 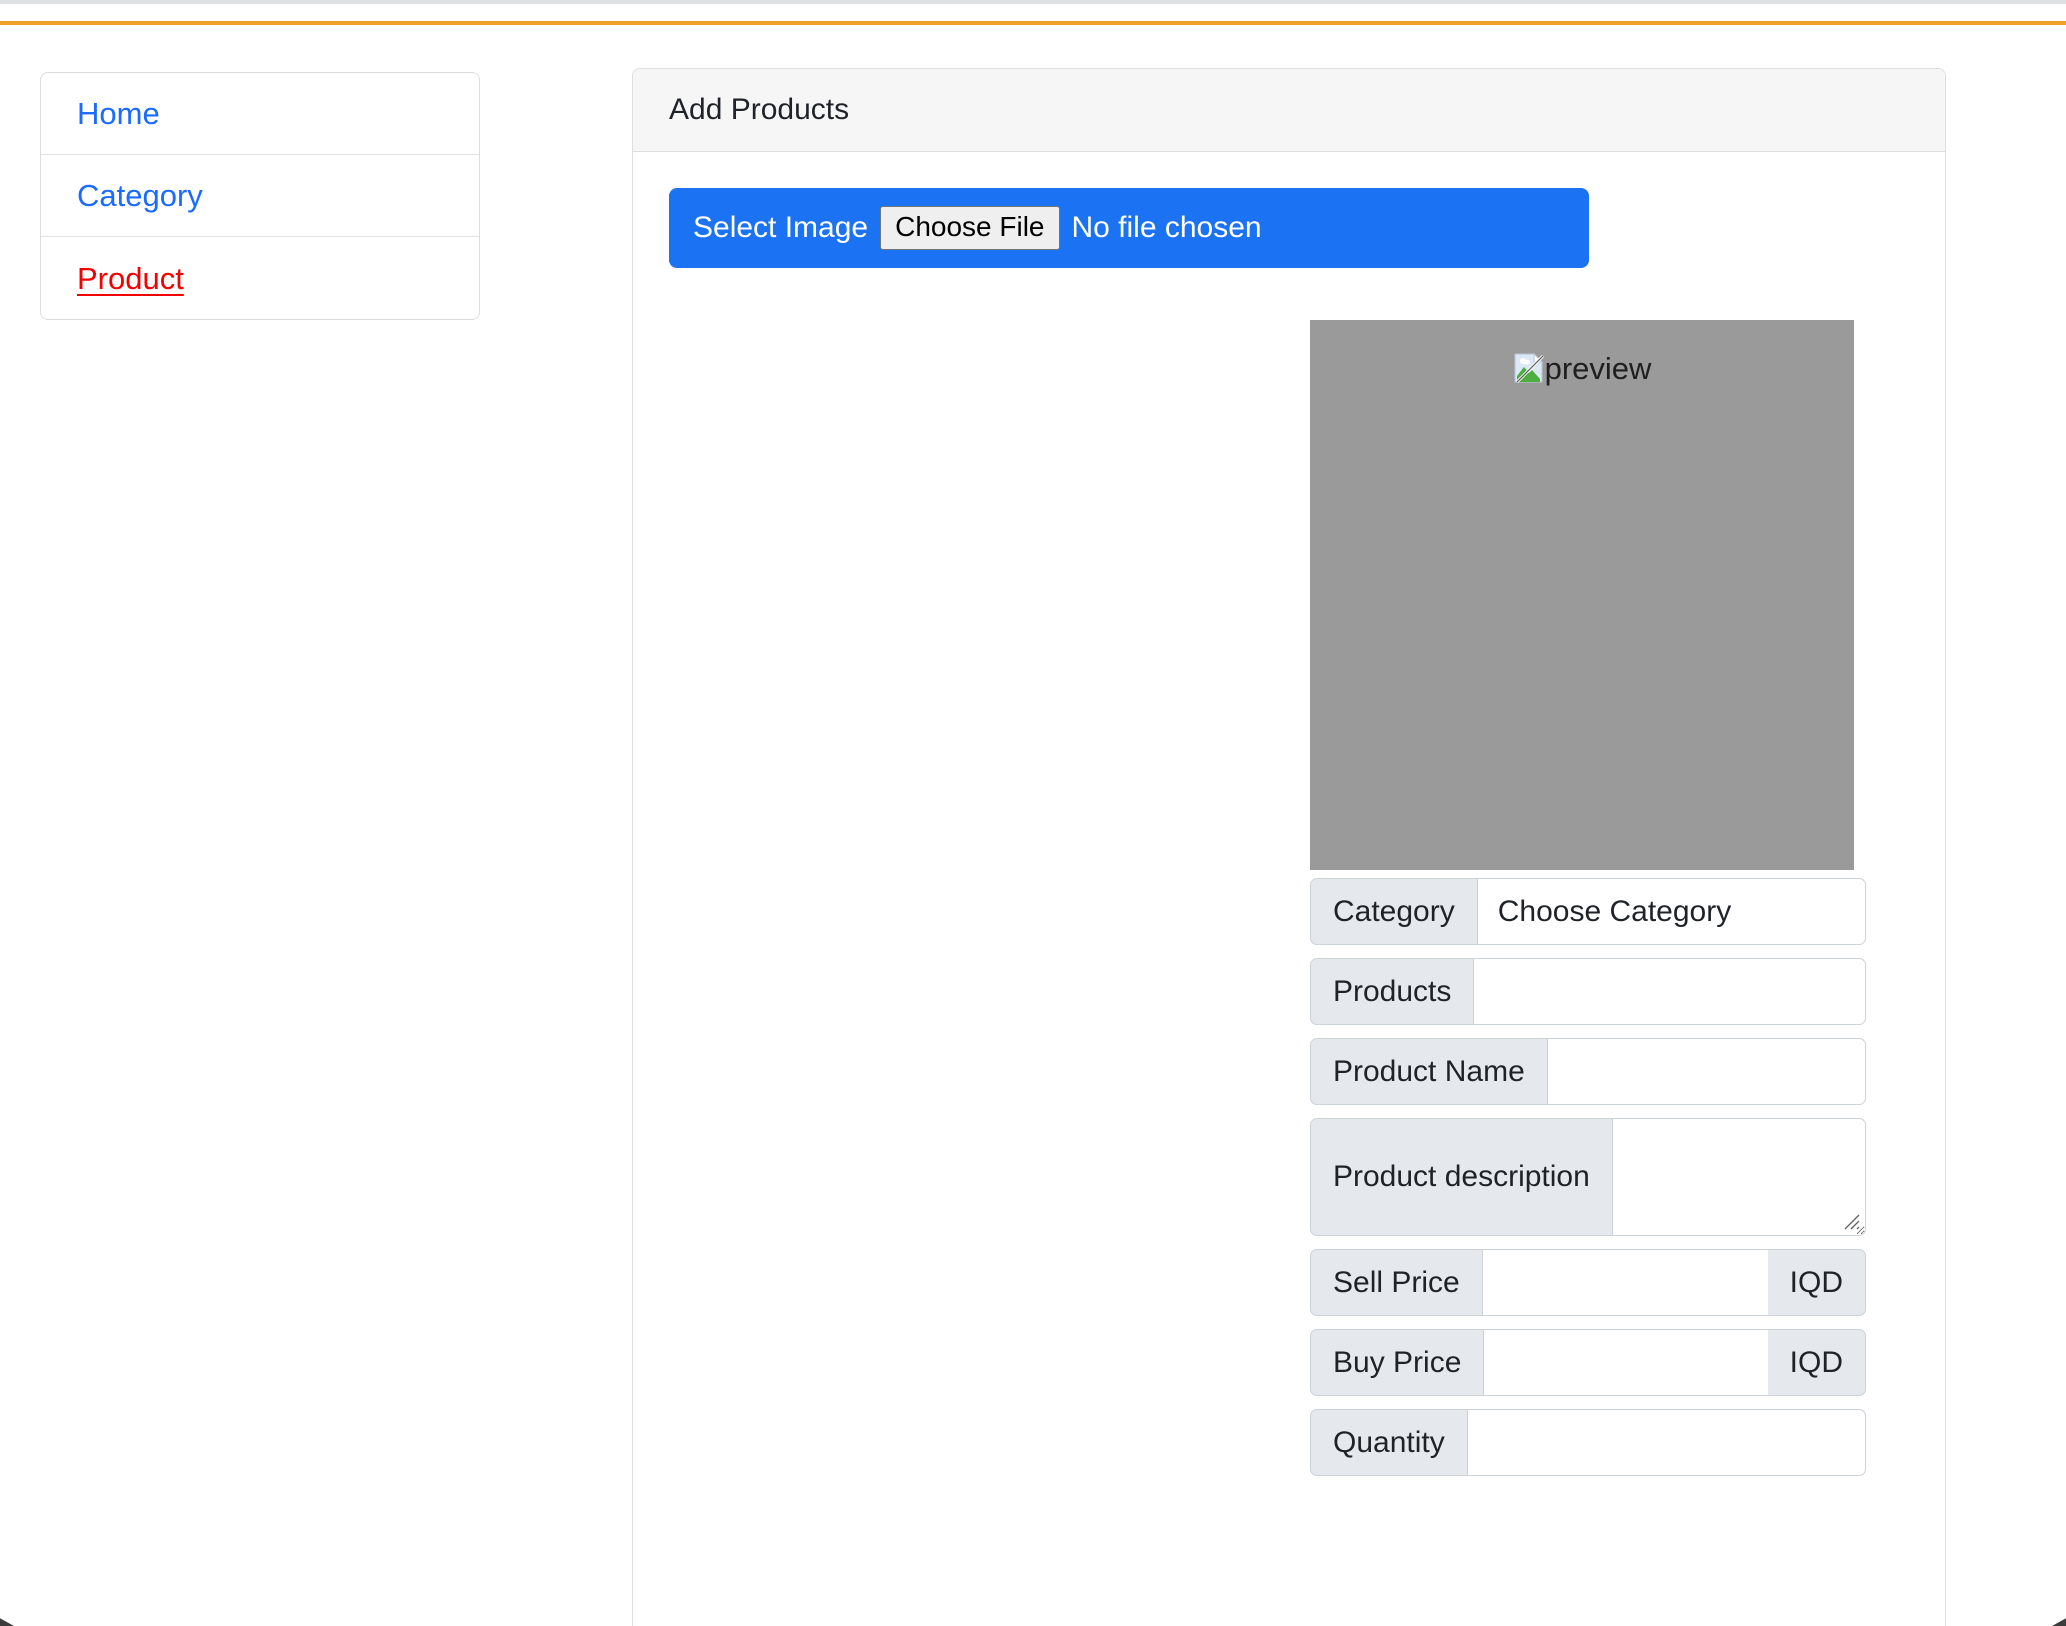 I want to click on image-preview-placeholder: preview, so click(x=1582, y=595).